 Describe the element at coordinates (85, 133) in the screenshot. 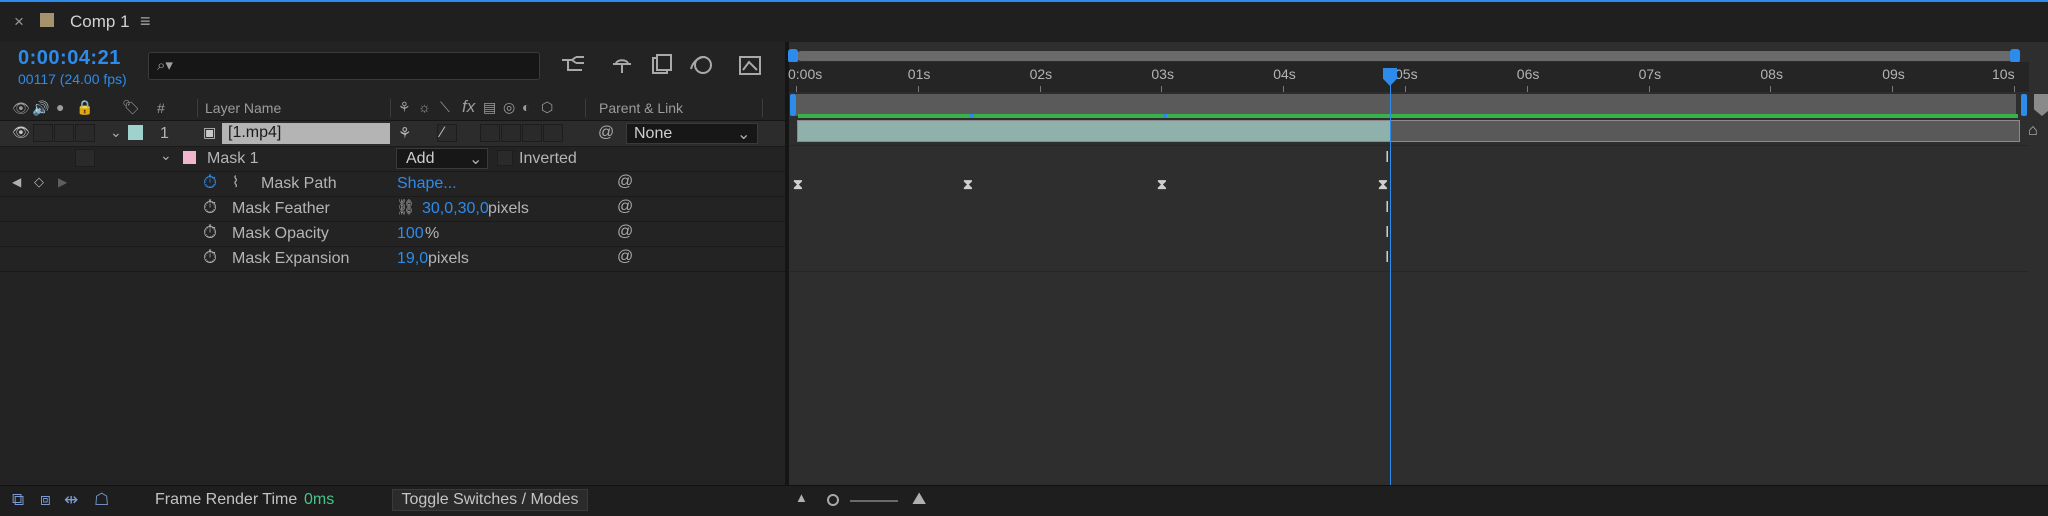

I see `lock-switch` at that location.